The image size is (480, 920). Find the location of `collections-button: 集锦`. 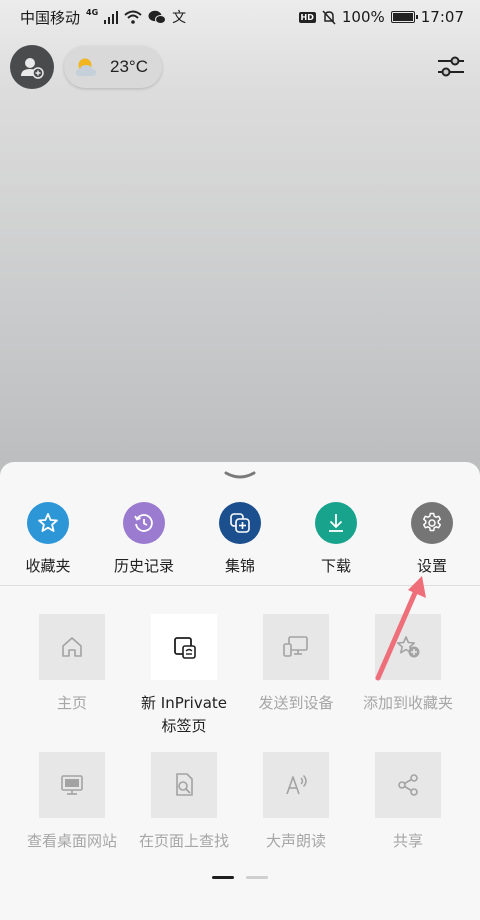

collections-button: 集锦 is located at coordinates (240, 539).